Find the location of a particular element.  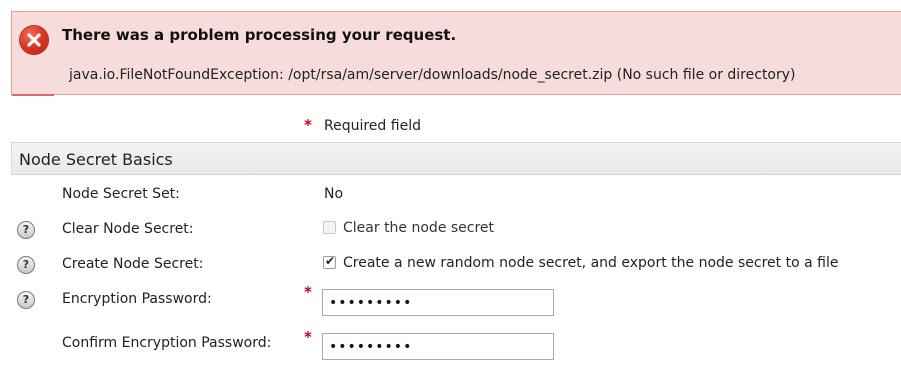

confirm-encryption-password-label: Confirm Encryption Password: is located at coordinates (167, 343).